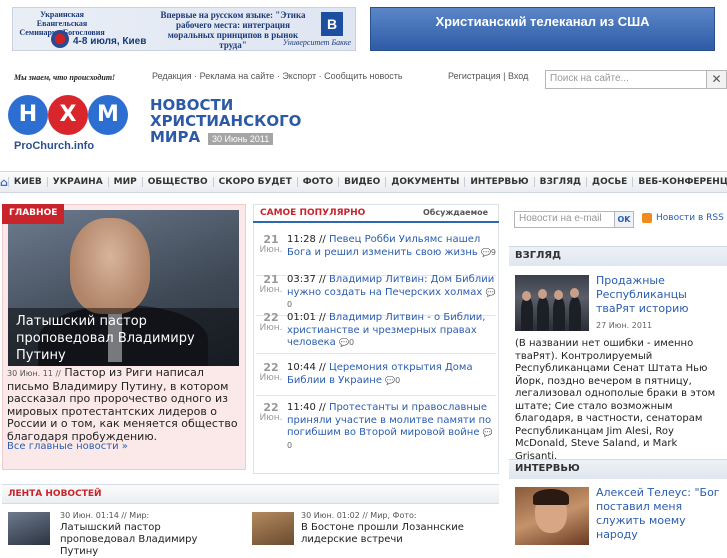  Describe the element at coordinates (647, 218) in the screenshot. I see `rss-icon` at that location.